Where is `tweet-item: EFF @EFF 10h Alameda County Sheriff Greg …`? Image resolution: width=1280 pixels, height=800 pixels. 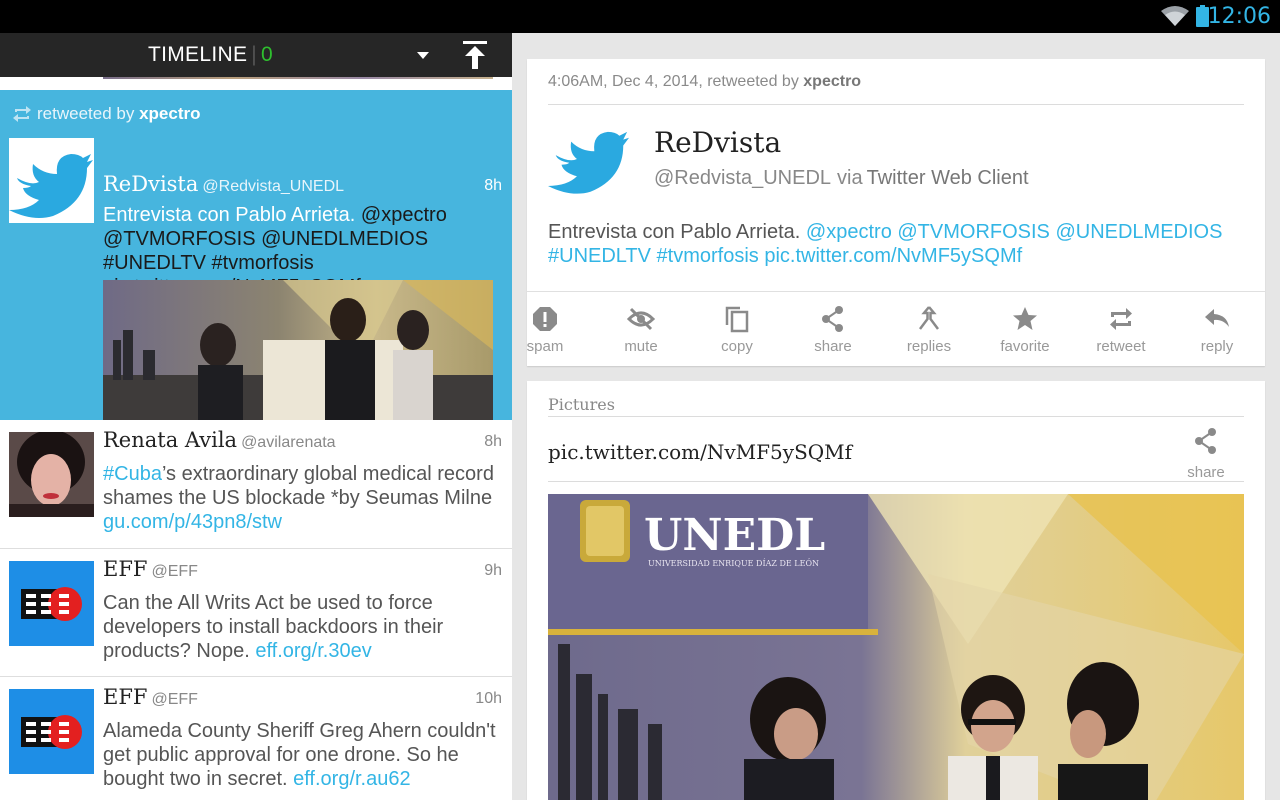 tweet-item: EFF @EFF 10h Alameda County Sheriff Greg … is located at coordinates (256, 738).